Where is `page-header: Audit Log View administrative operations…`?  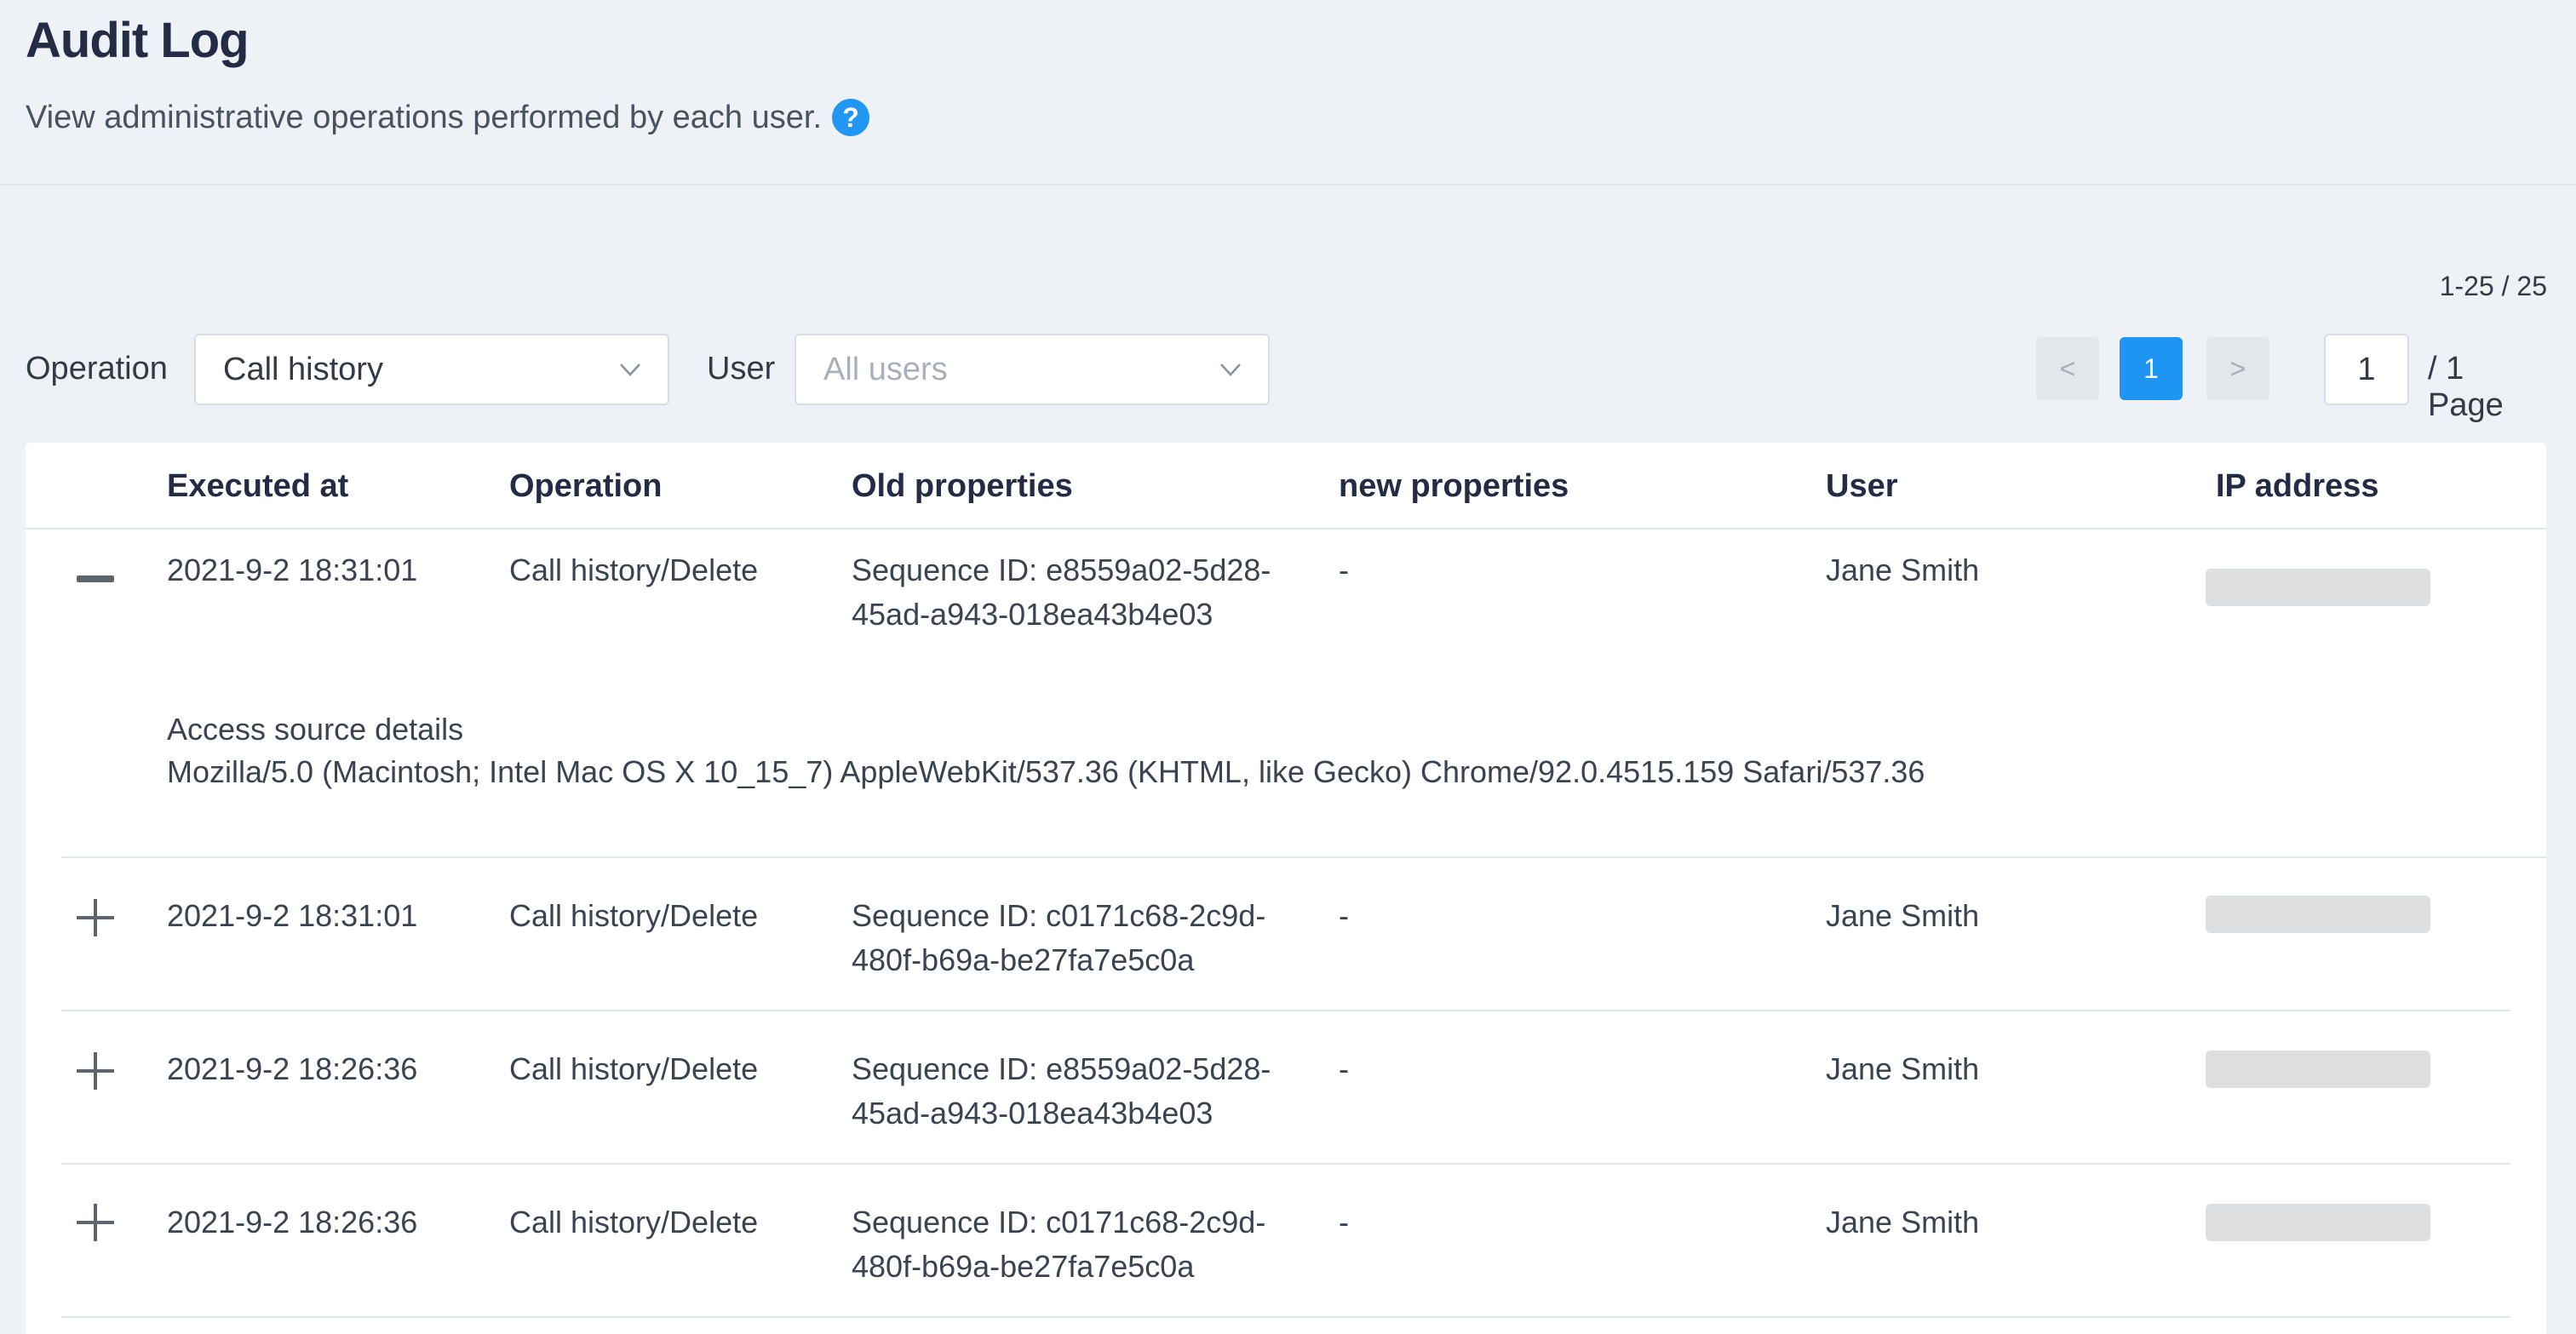
page-header: Audit Log View administrative operations… is located at coordinates (1288, 93).